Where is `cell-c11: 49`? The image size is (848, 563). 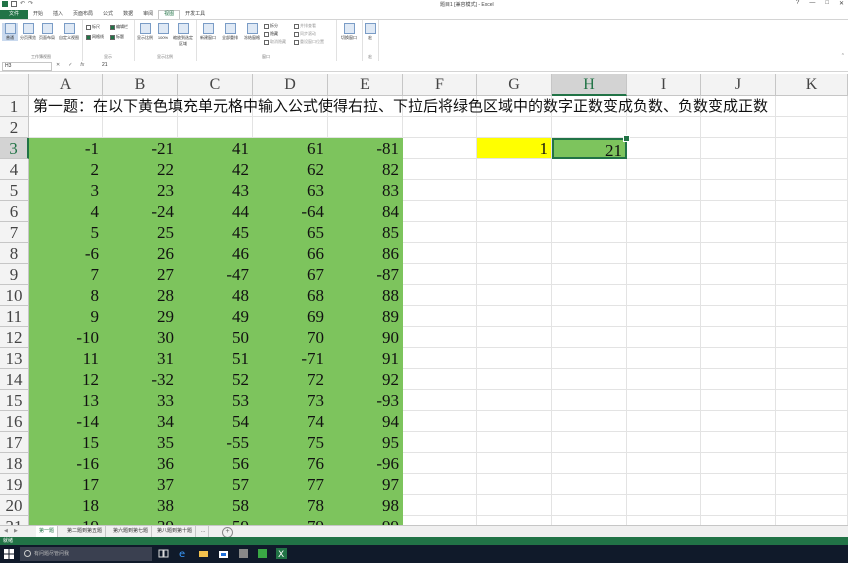
cell-c11: 49 is located at coordinates (215, 316).